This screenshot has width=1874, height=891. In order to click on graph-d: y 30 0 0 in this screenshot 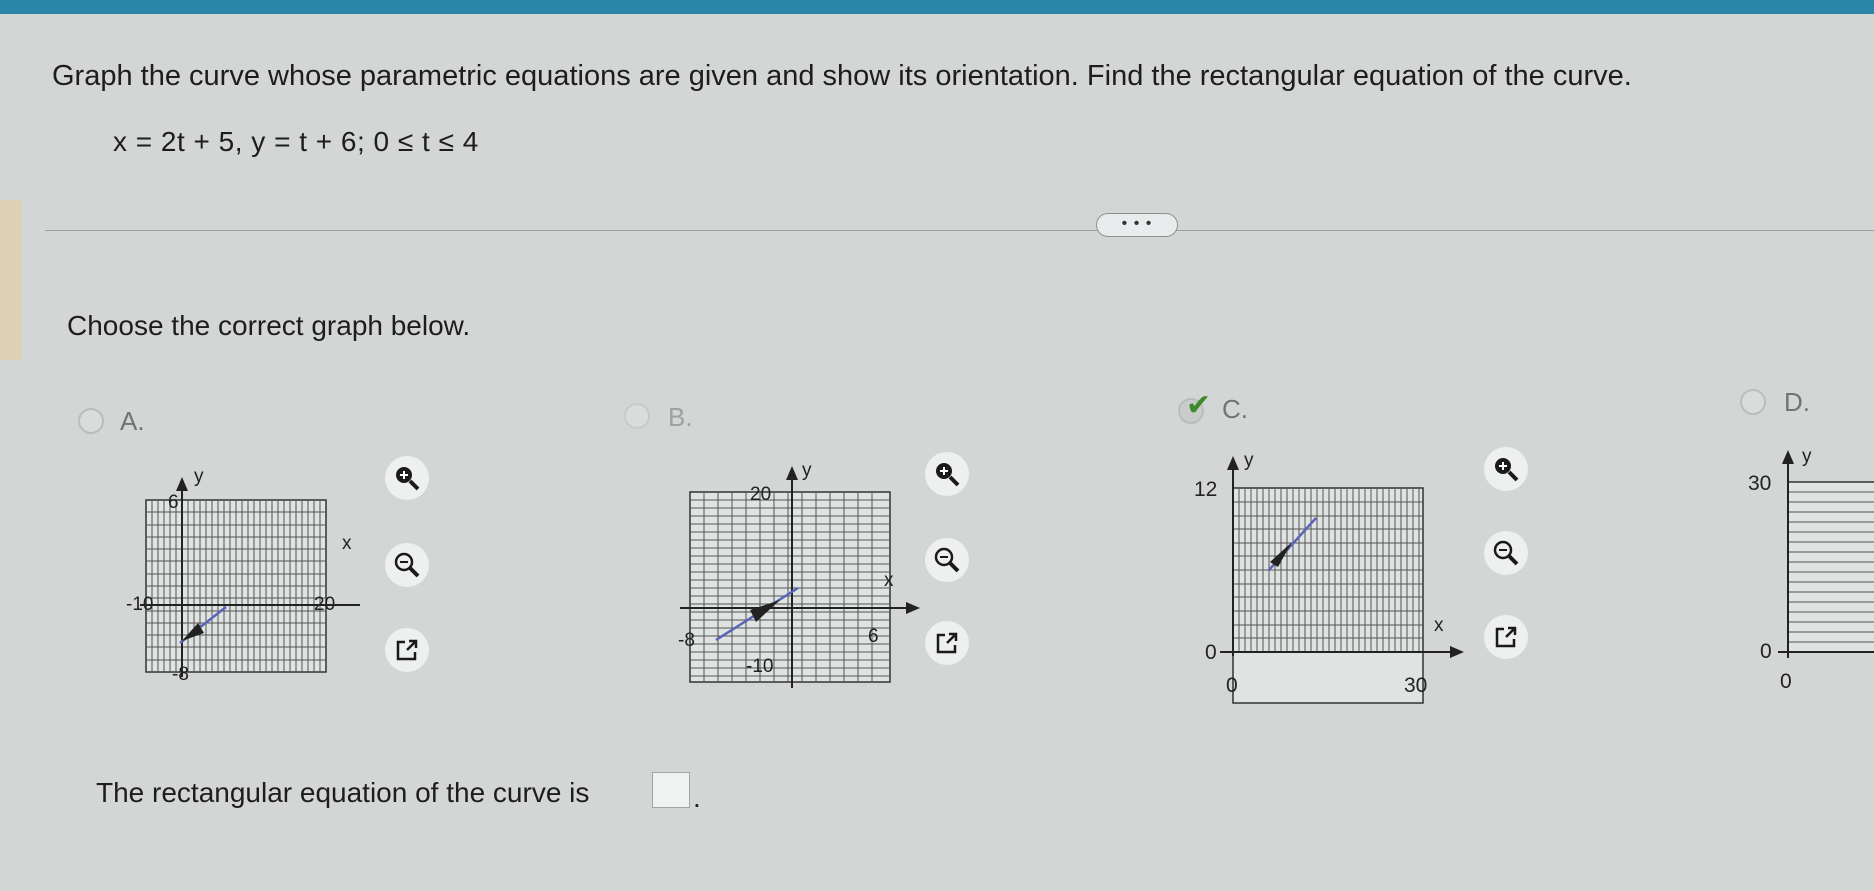, I will do `click(1811, 569)`.